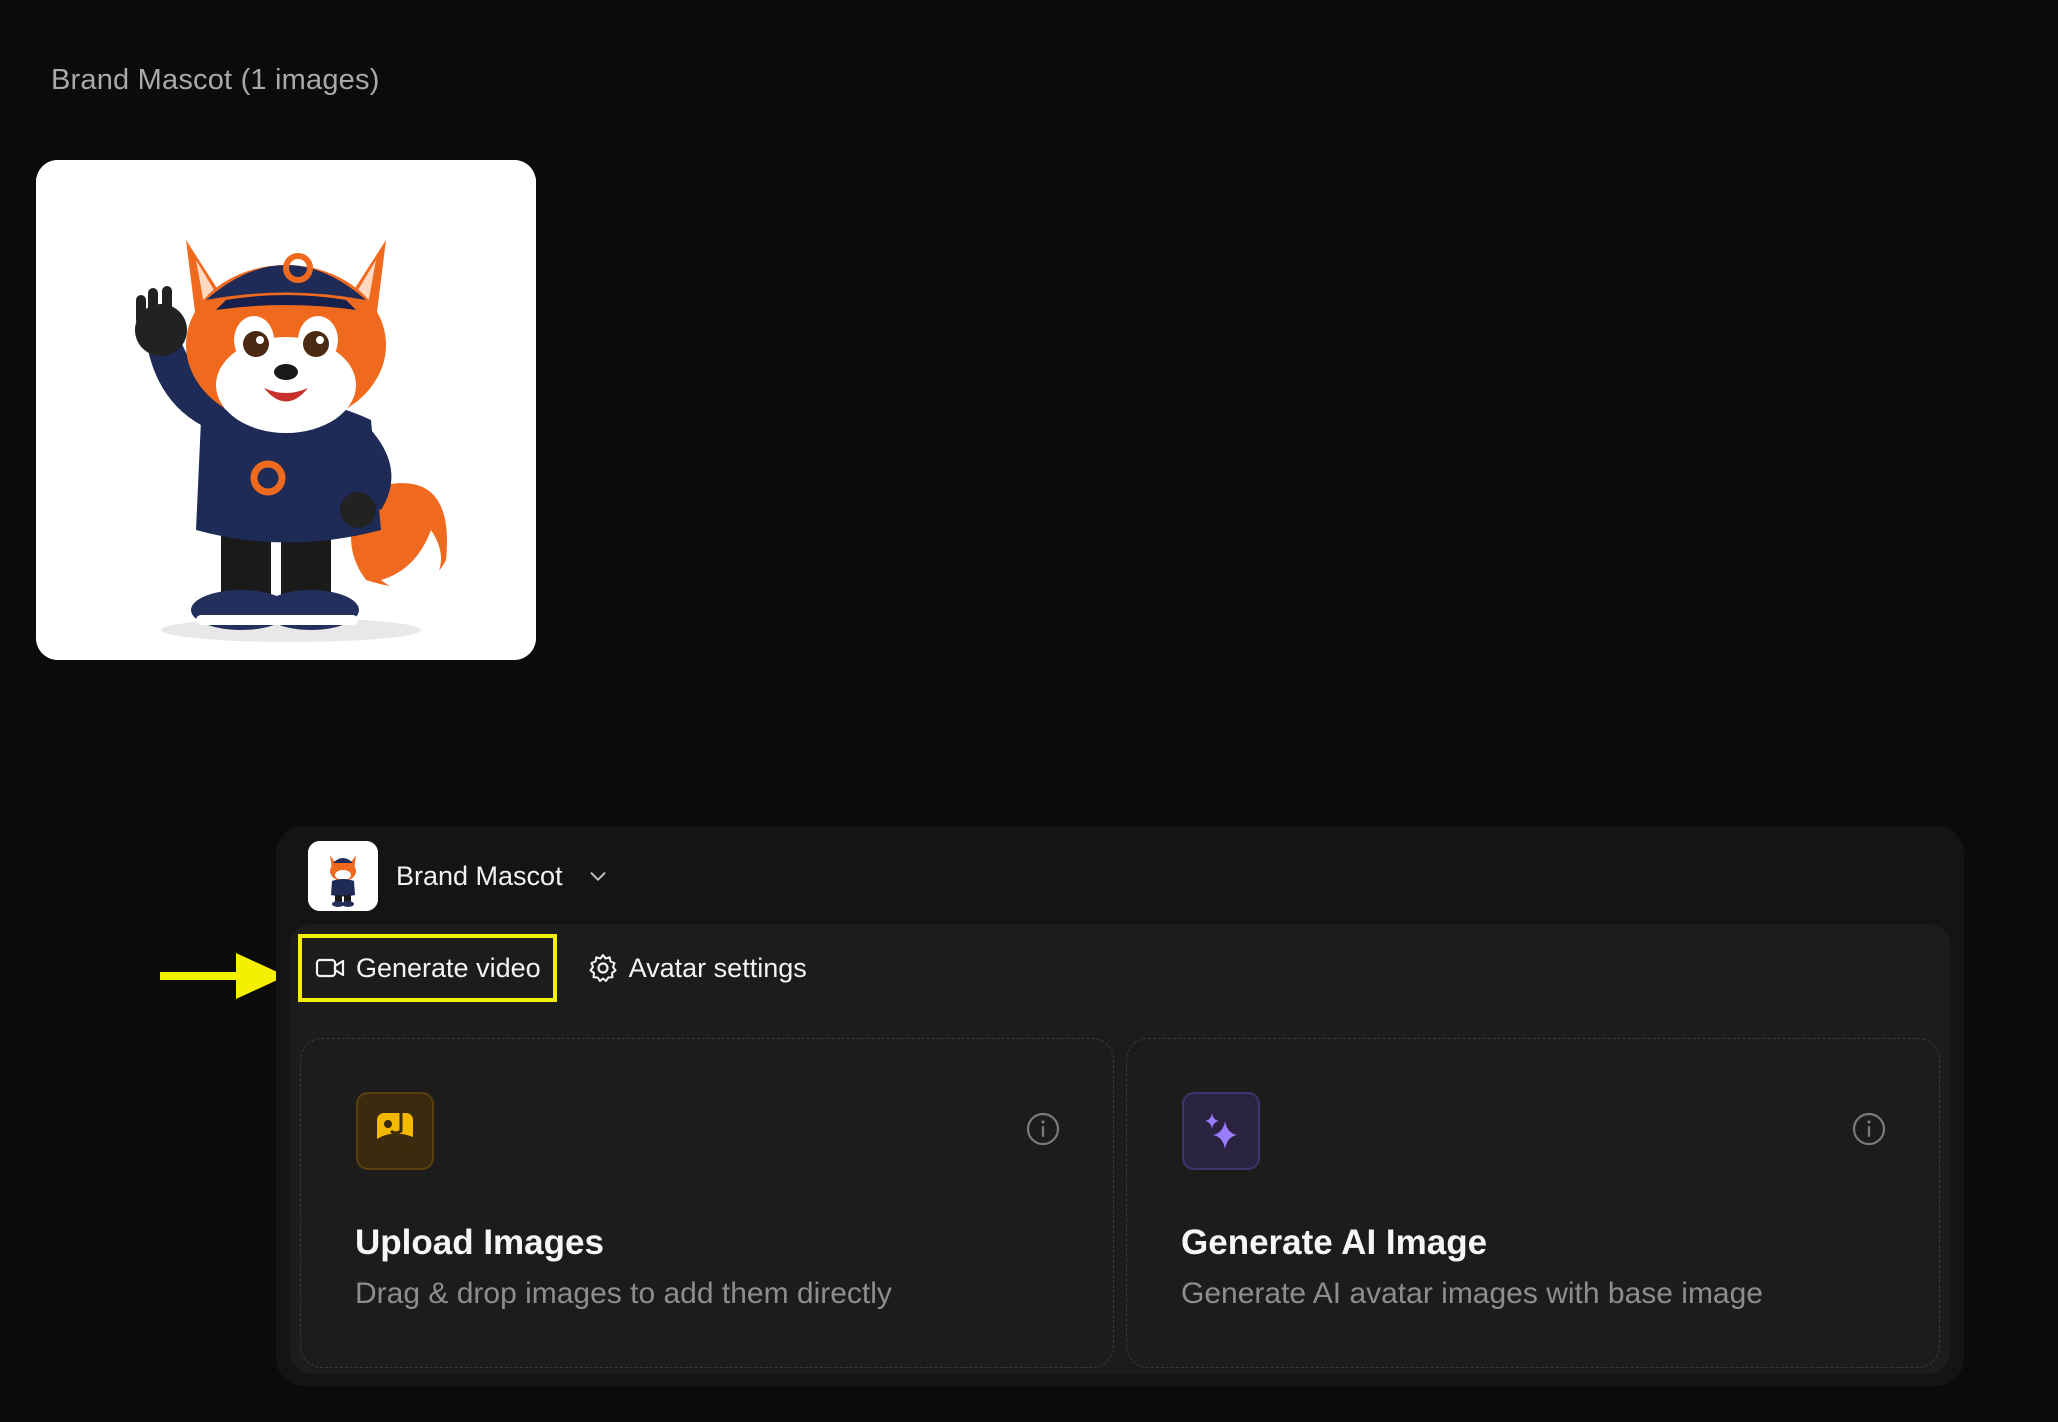 The width and height of the screenshot is (2058, 1422). I want to click on gallery-title: Brand Mascot (1 images), so click(215, 80).